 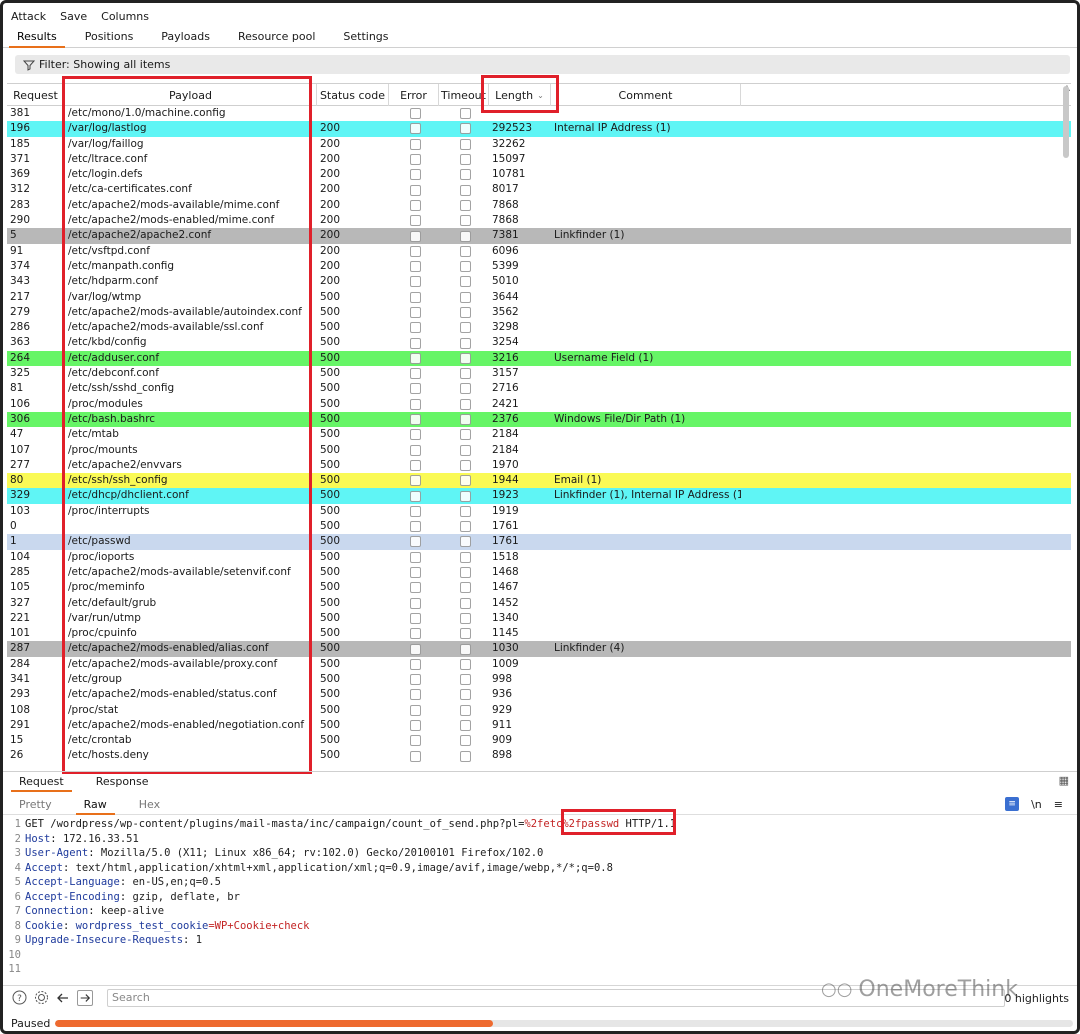 I want to click on cell-comment: Linkfinder (1), so click(x=589, y=235).